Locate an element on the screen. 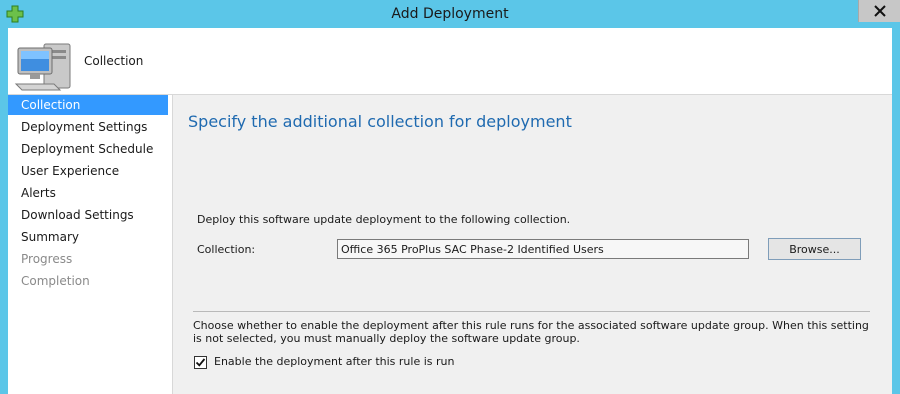  nav-item-deployment-schedule: Deployment Schedule is located at coordinates (88, 149).